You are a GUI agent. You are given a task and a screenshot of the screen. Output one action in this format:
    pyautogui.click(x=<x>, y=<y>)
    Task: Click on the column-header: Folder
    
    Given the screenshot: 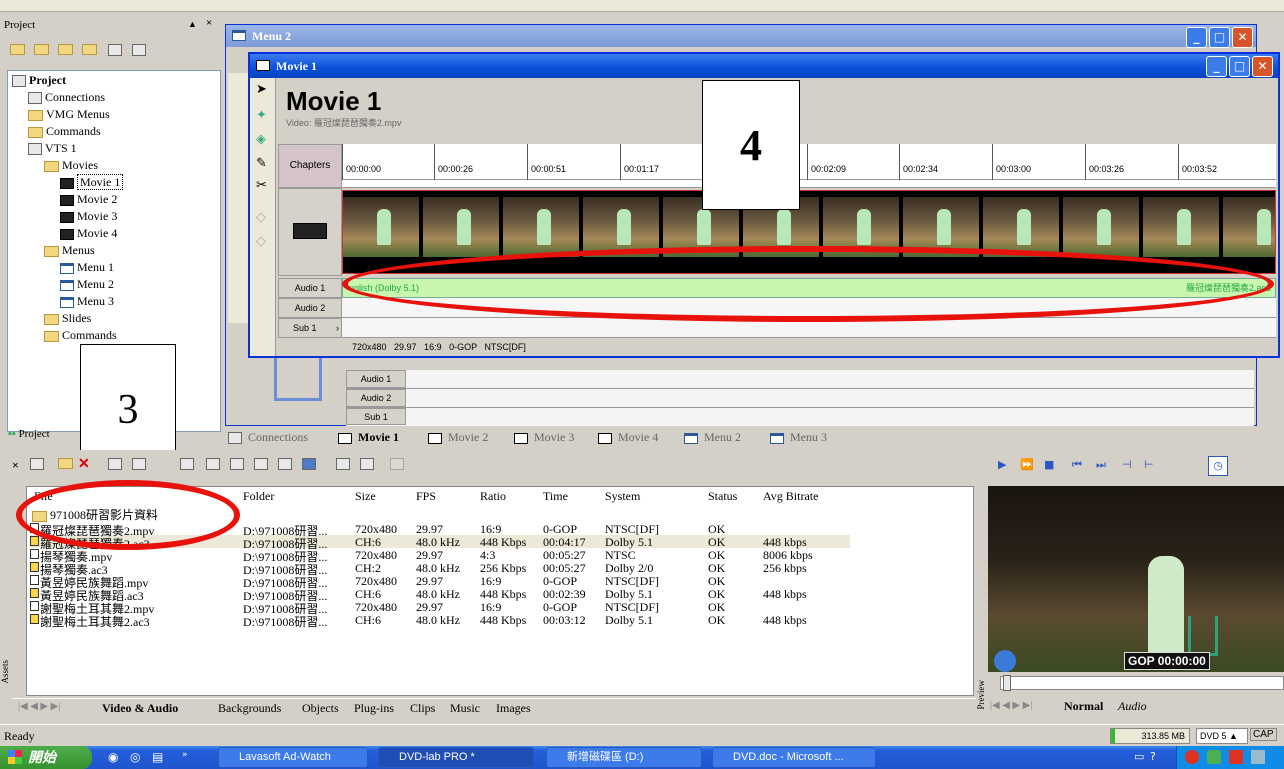 What is the action you would take?
    pyautogui.click(x=258, y=496)
    